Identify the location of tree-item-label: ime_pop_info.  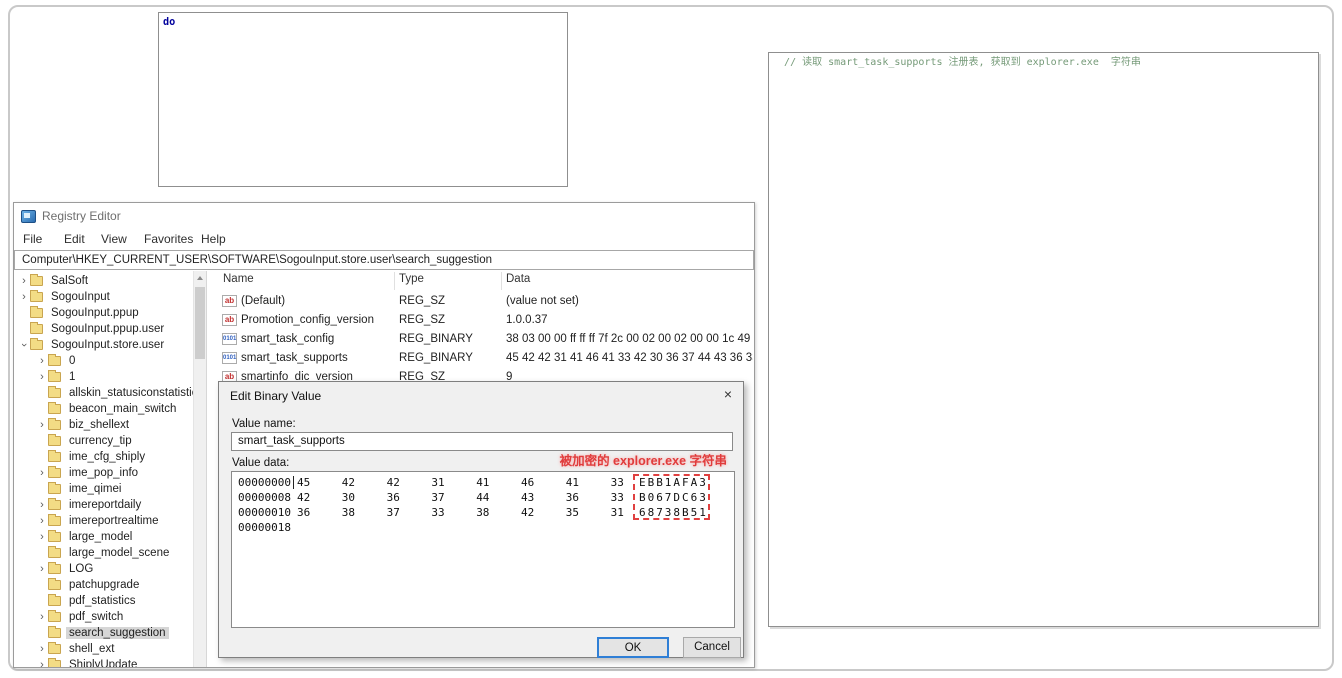
(103, 473).